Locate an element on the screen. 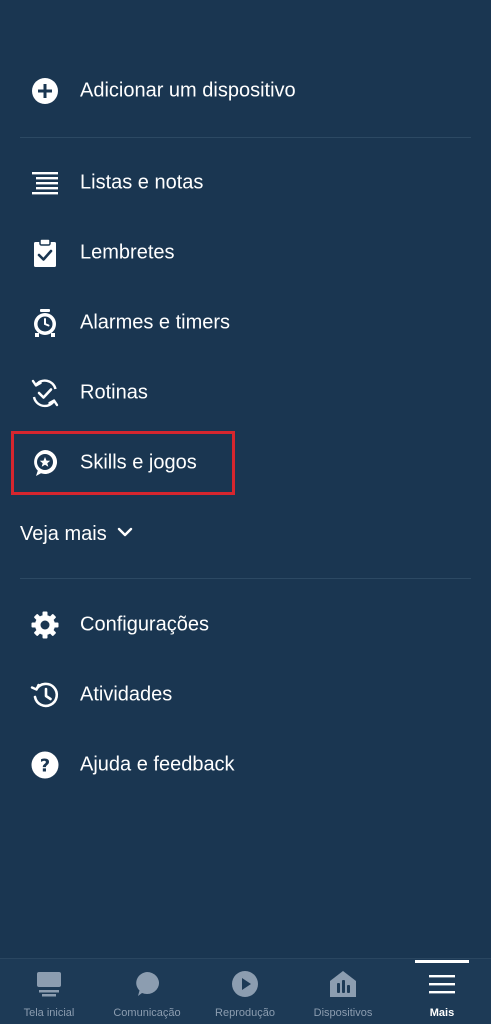 This screenshot has width=491, height=1024. lists-notes-label: Listas e notas is located at coordinates (142, 182).